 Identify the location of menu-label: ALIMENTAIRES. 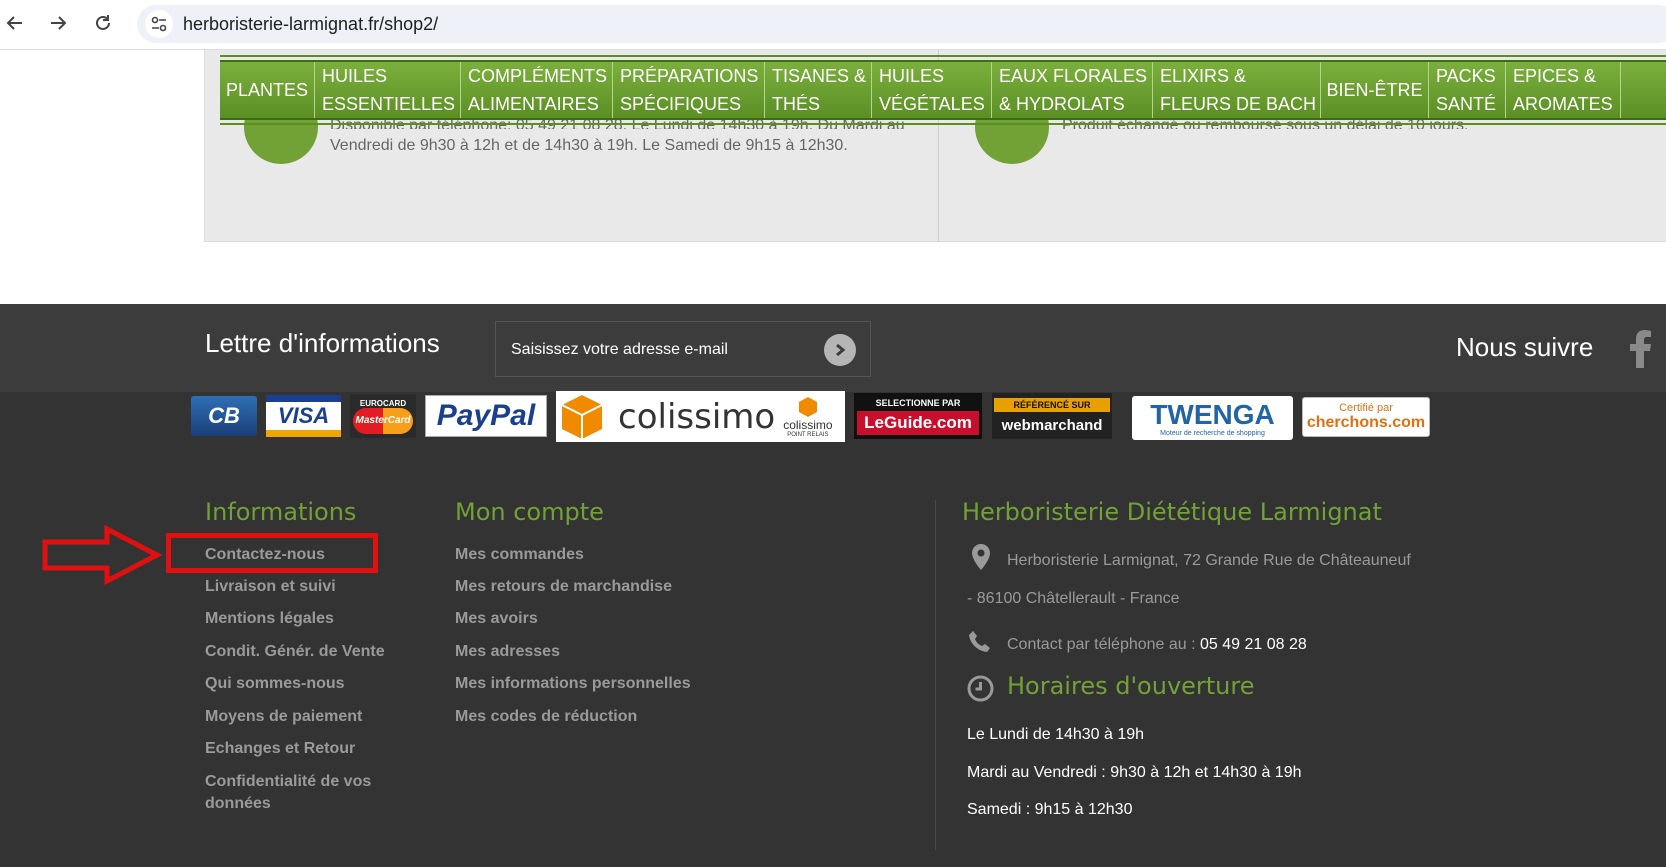
(533, 104).